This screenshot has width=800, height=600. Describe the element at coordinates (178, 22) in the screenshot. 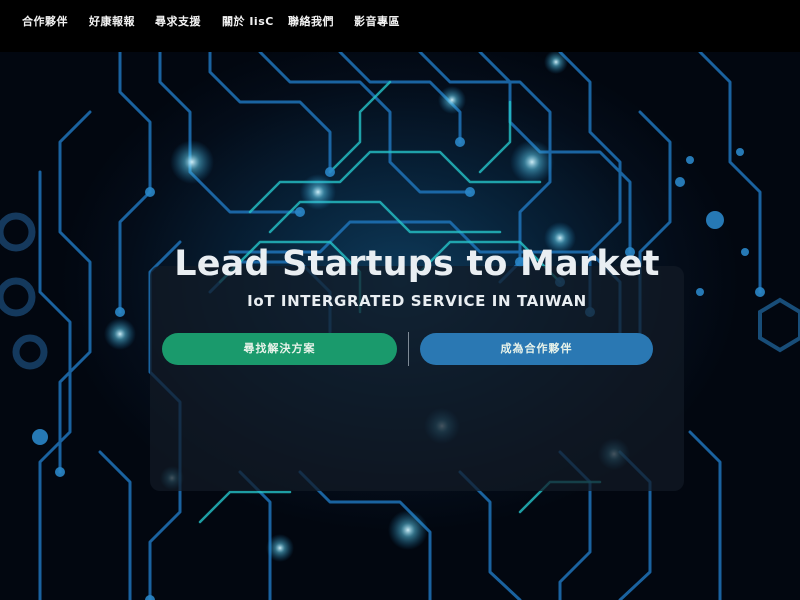

I see `nav-item-support: 尋求支援` at that location.